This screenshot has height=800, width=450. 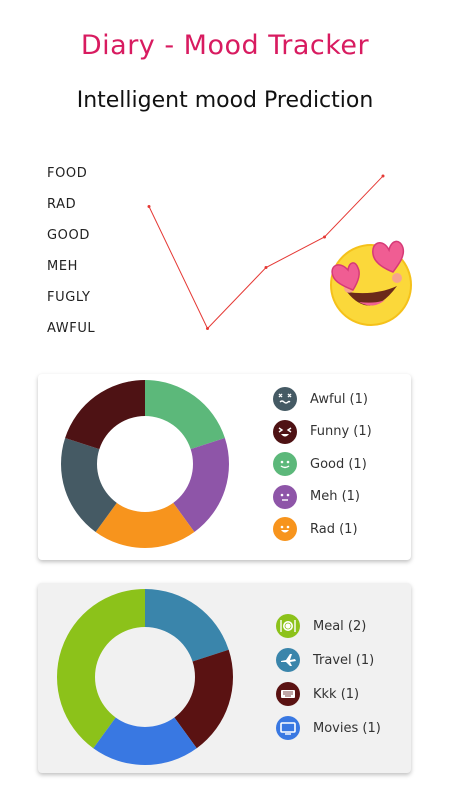 I want to click on legend-item: Rad (1), so click(x=315, y=529).